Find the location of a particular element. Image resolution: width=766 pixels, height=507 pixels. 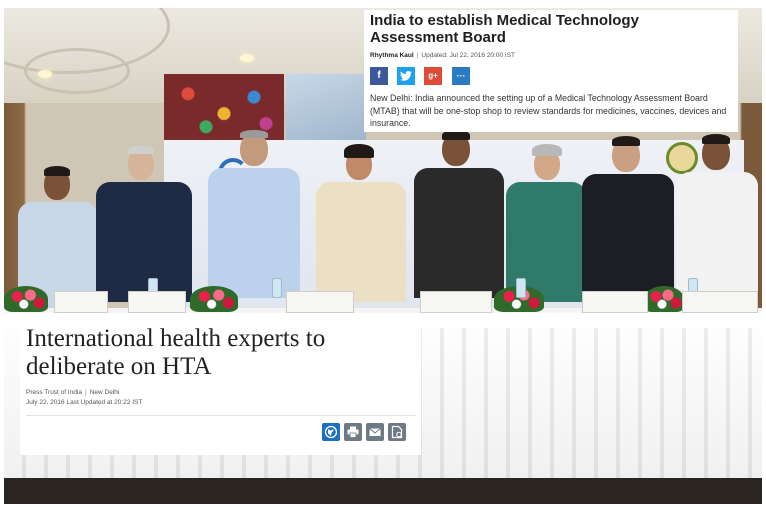

article-bottom-location: New Delhi is located at coordinates (104, 392).